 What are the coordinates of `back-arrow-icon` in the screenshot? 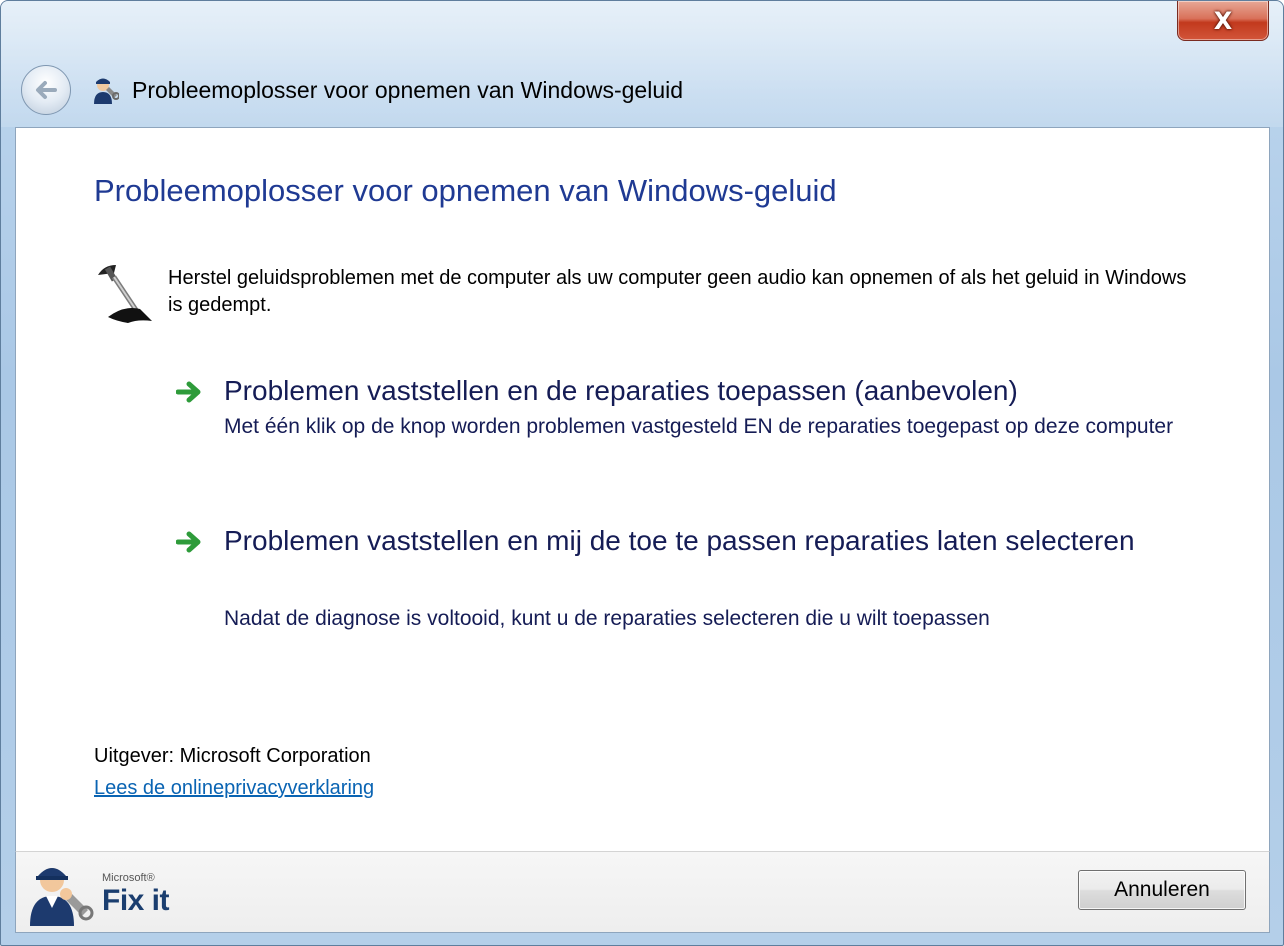 It's located at (46, 90).